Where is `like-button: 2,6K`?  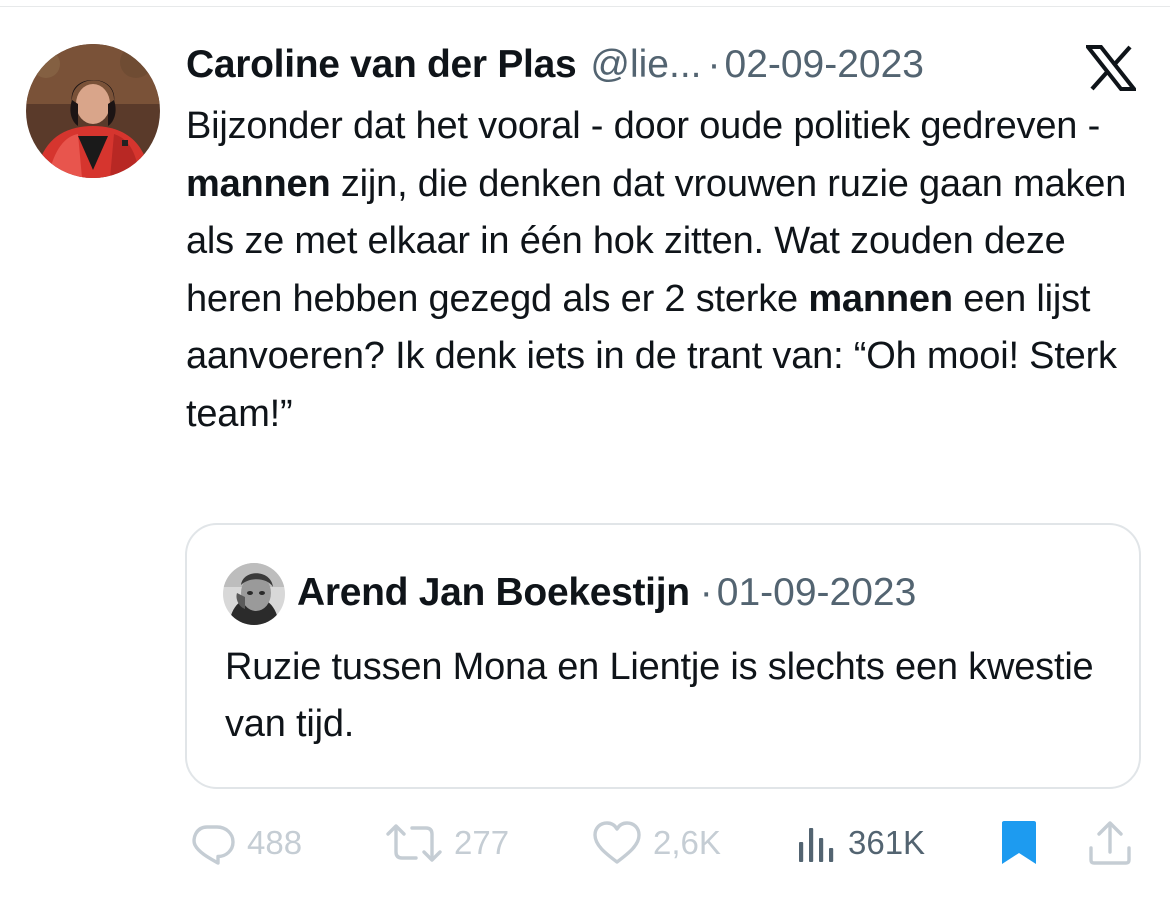 like-button: 2,6K is located at coordinates (656, 843).